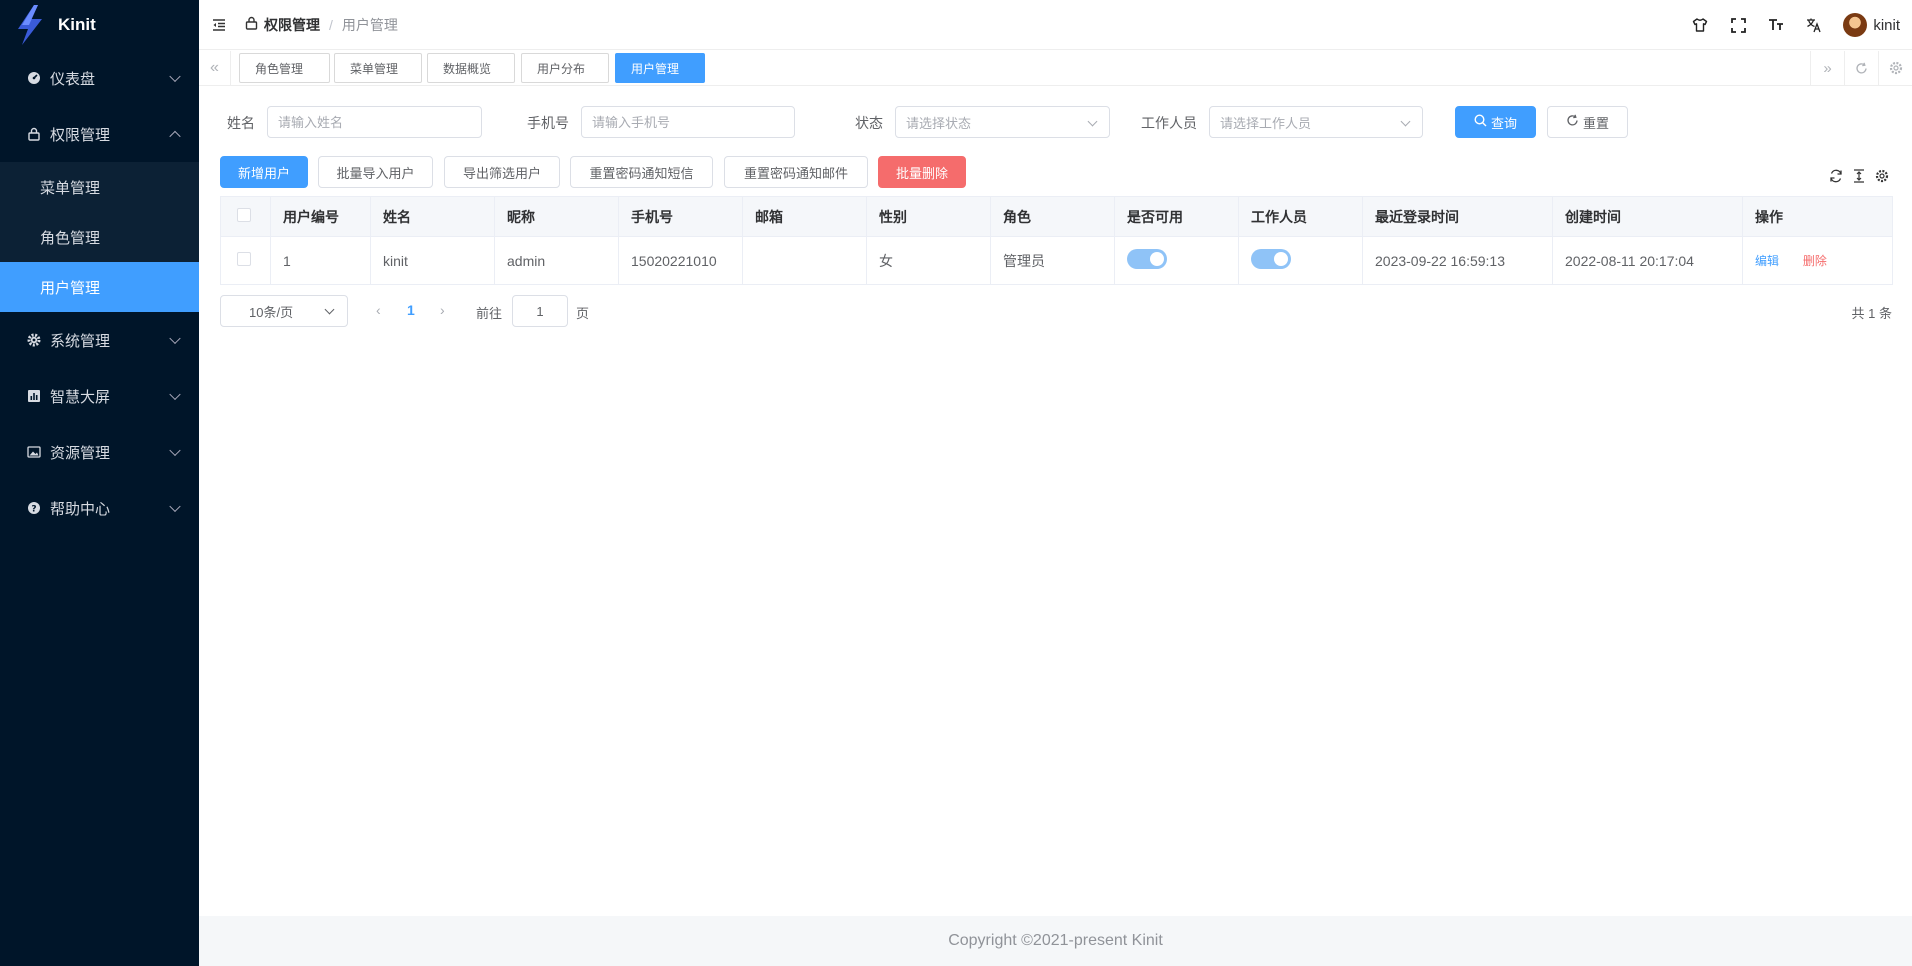 The height and width of the screenshot is (966, 1912). Describe the element at coordinates (432, 260) in the screenshot. I see `cell-name: kinit` at that location.